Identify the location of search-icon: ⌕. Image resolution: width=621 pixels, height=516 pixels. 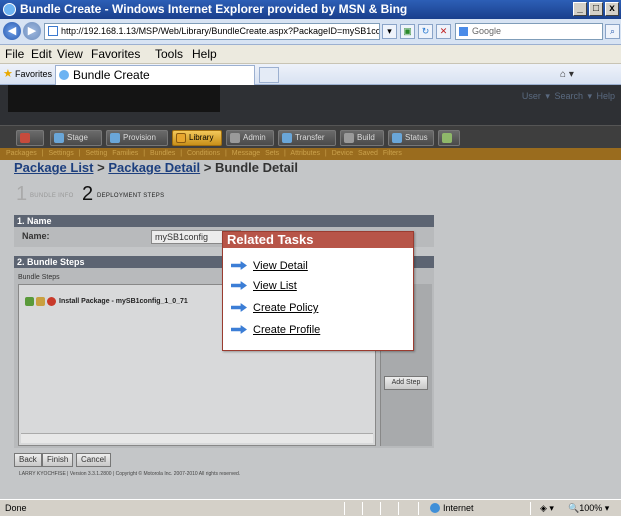
(612, 31).